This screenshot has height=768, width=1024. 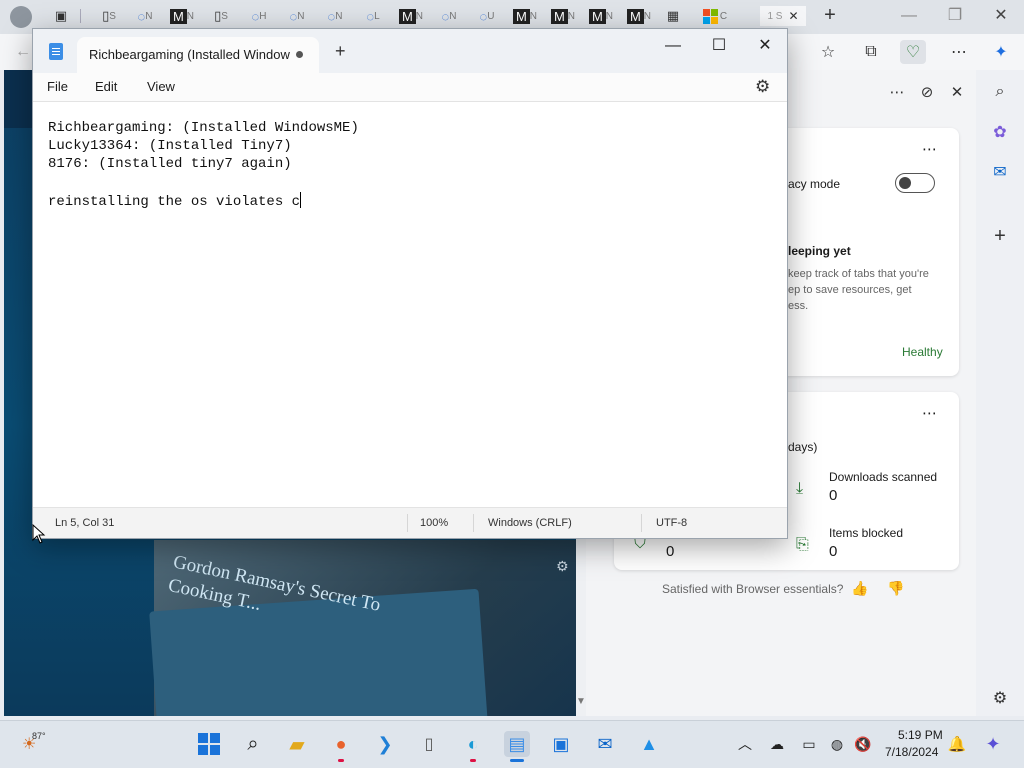 I want to click on menu-view: View, so click(x=161, y=86).